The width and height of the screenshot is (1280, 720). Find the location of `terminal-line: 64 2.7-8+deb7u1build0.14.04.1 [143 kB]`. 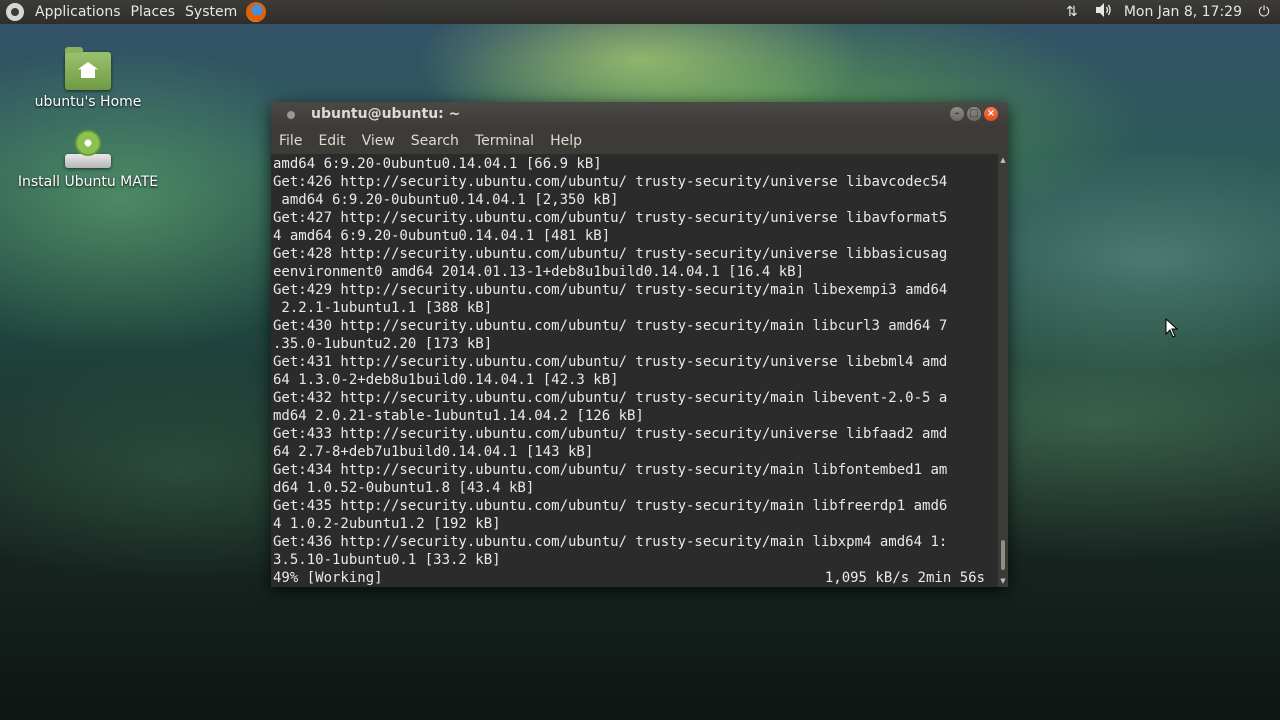

terminal-line: 64 2.7-8+deb7u1build0.14.04.1 [143 kB] is located at coordinates (433, 452).